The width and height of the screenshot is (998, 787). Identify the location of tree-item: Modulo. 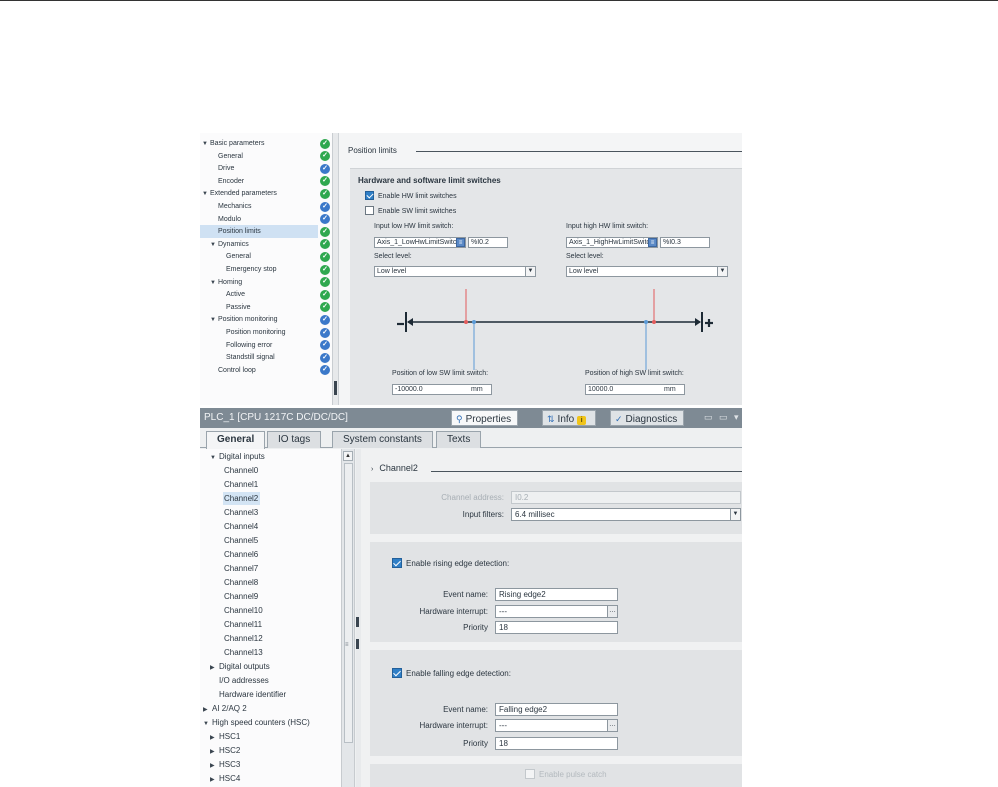
(259, 219).